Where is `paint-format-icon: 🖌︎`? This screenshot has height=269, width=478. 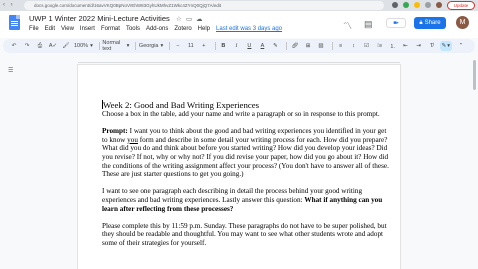 paint-format-icon: 🖌︎ is located at coordinates (66, 46).